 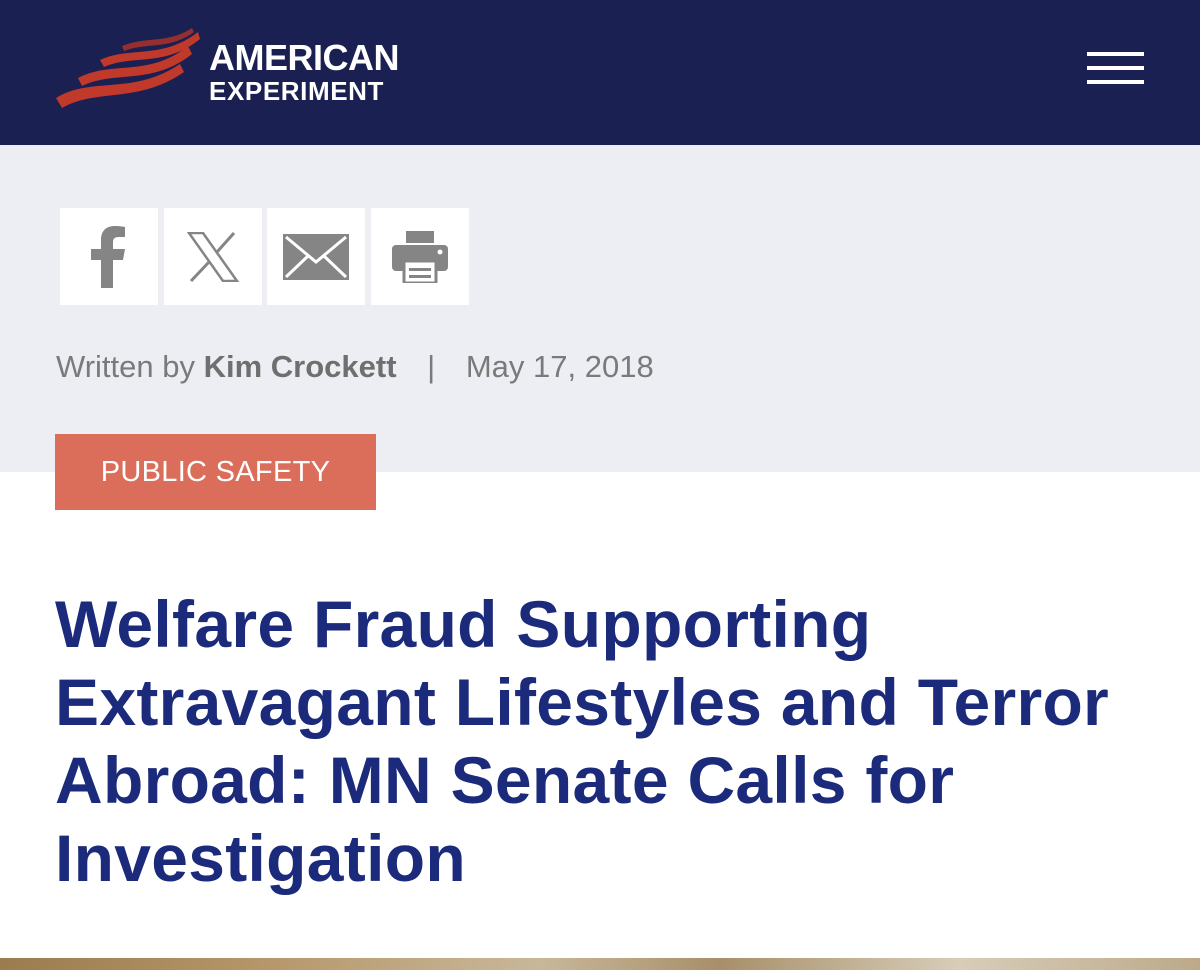 What do you see at coordinates (125, 366) in the screenshot?
I see `byline-prefix: Written by` at bounding box center [125, 366].